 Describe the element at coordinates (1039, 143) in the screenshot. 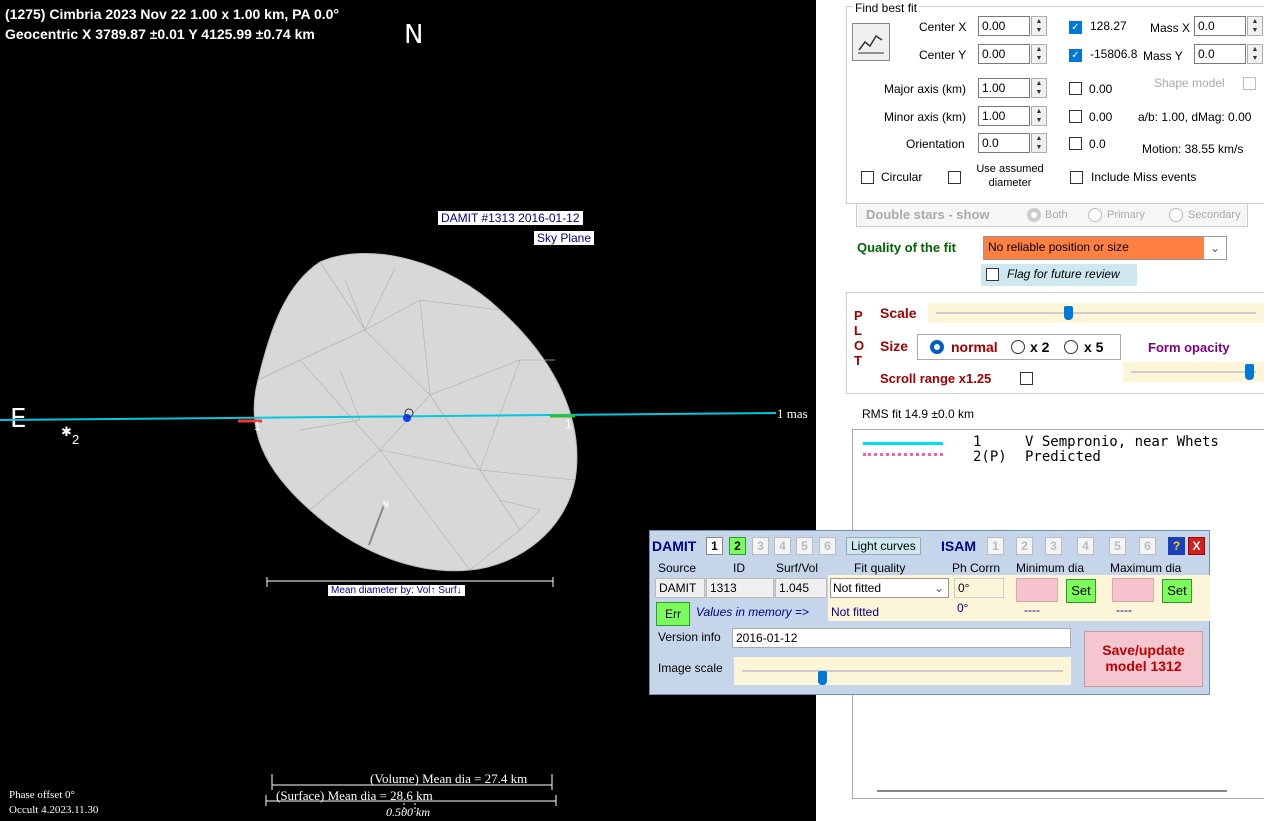

I see `orientation-spinner: ▲ ▼` at that location.